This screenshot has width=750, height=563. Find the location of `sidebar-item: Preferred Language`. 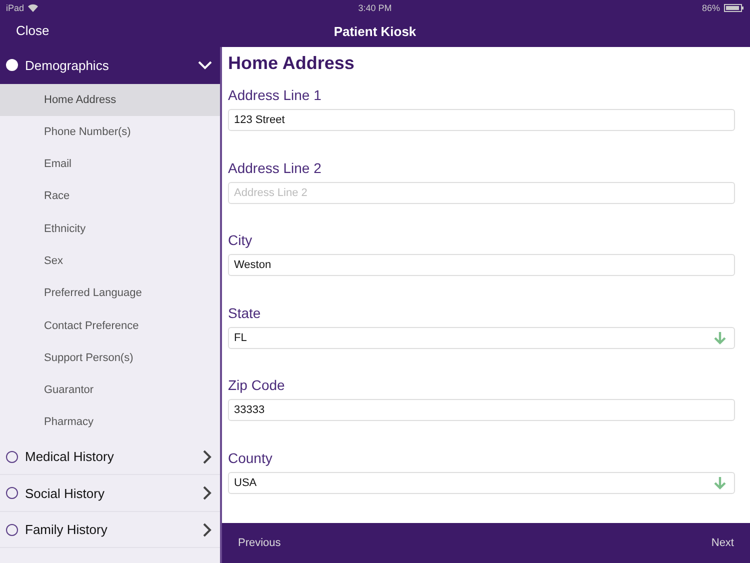

sidebar-item: Preferred Language is located at coordinates (110, 293).